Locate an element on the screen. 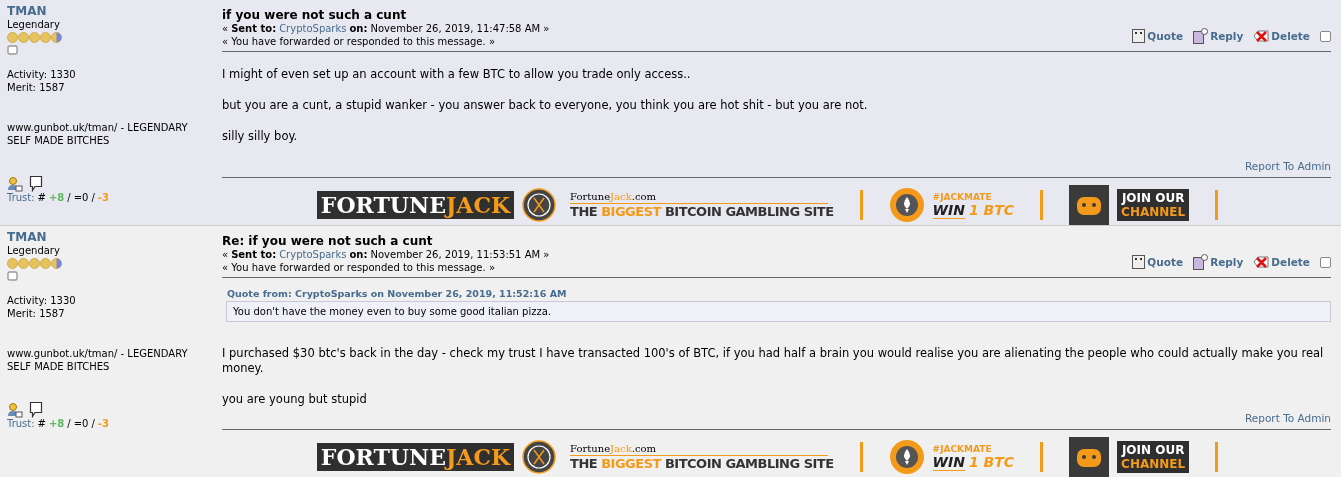  message-subject: Re: if you were not such a cunt is located at coordinates (328, 241).